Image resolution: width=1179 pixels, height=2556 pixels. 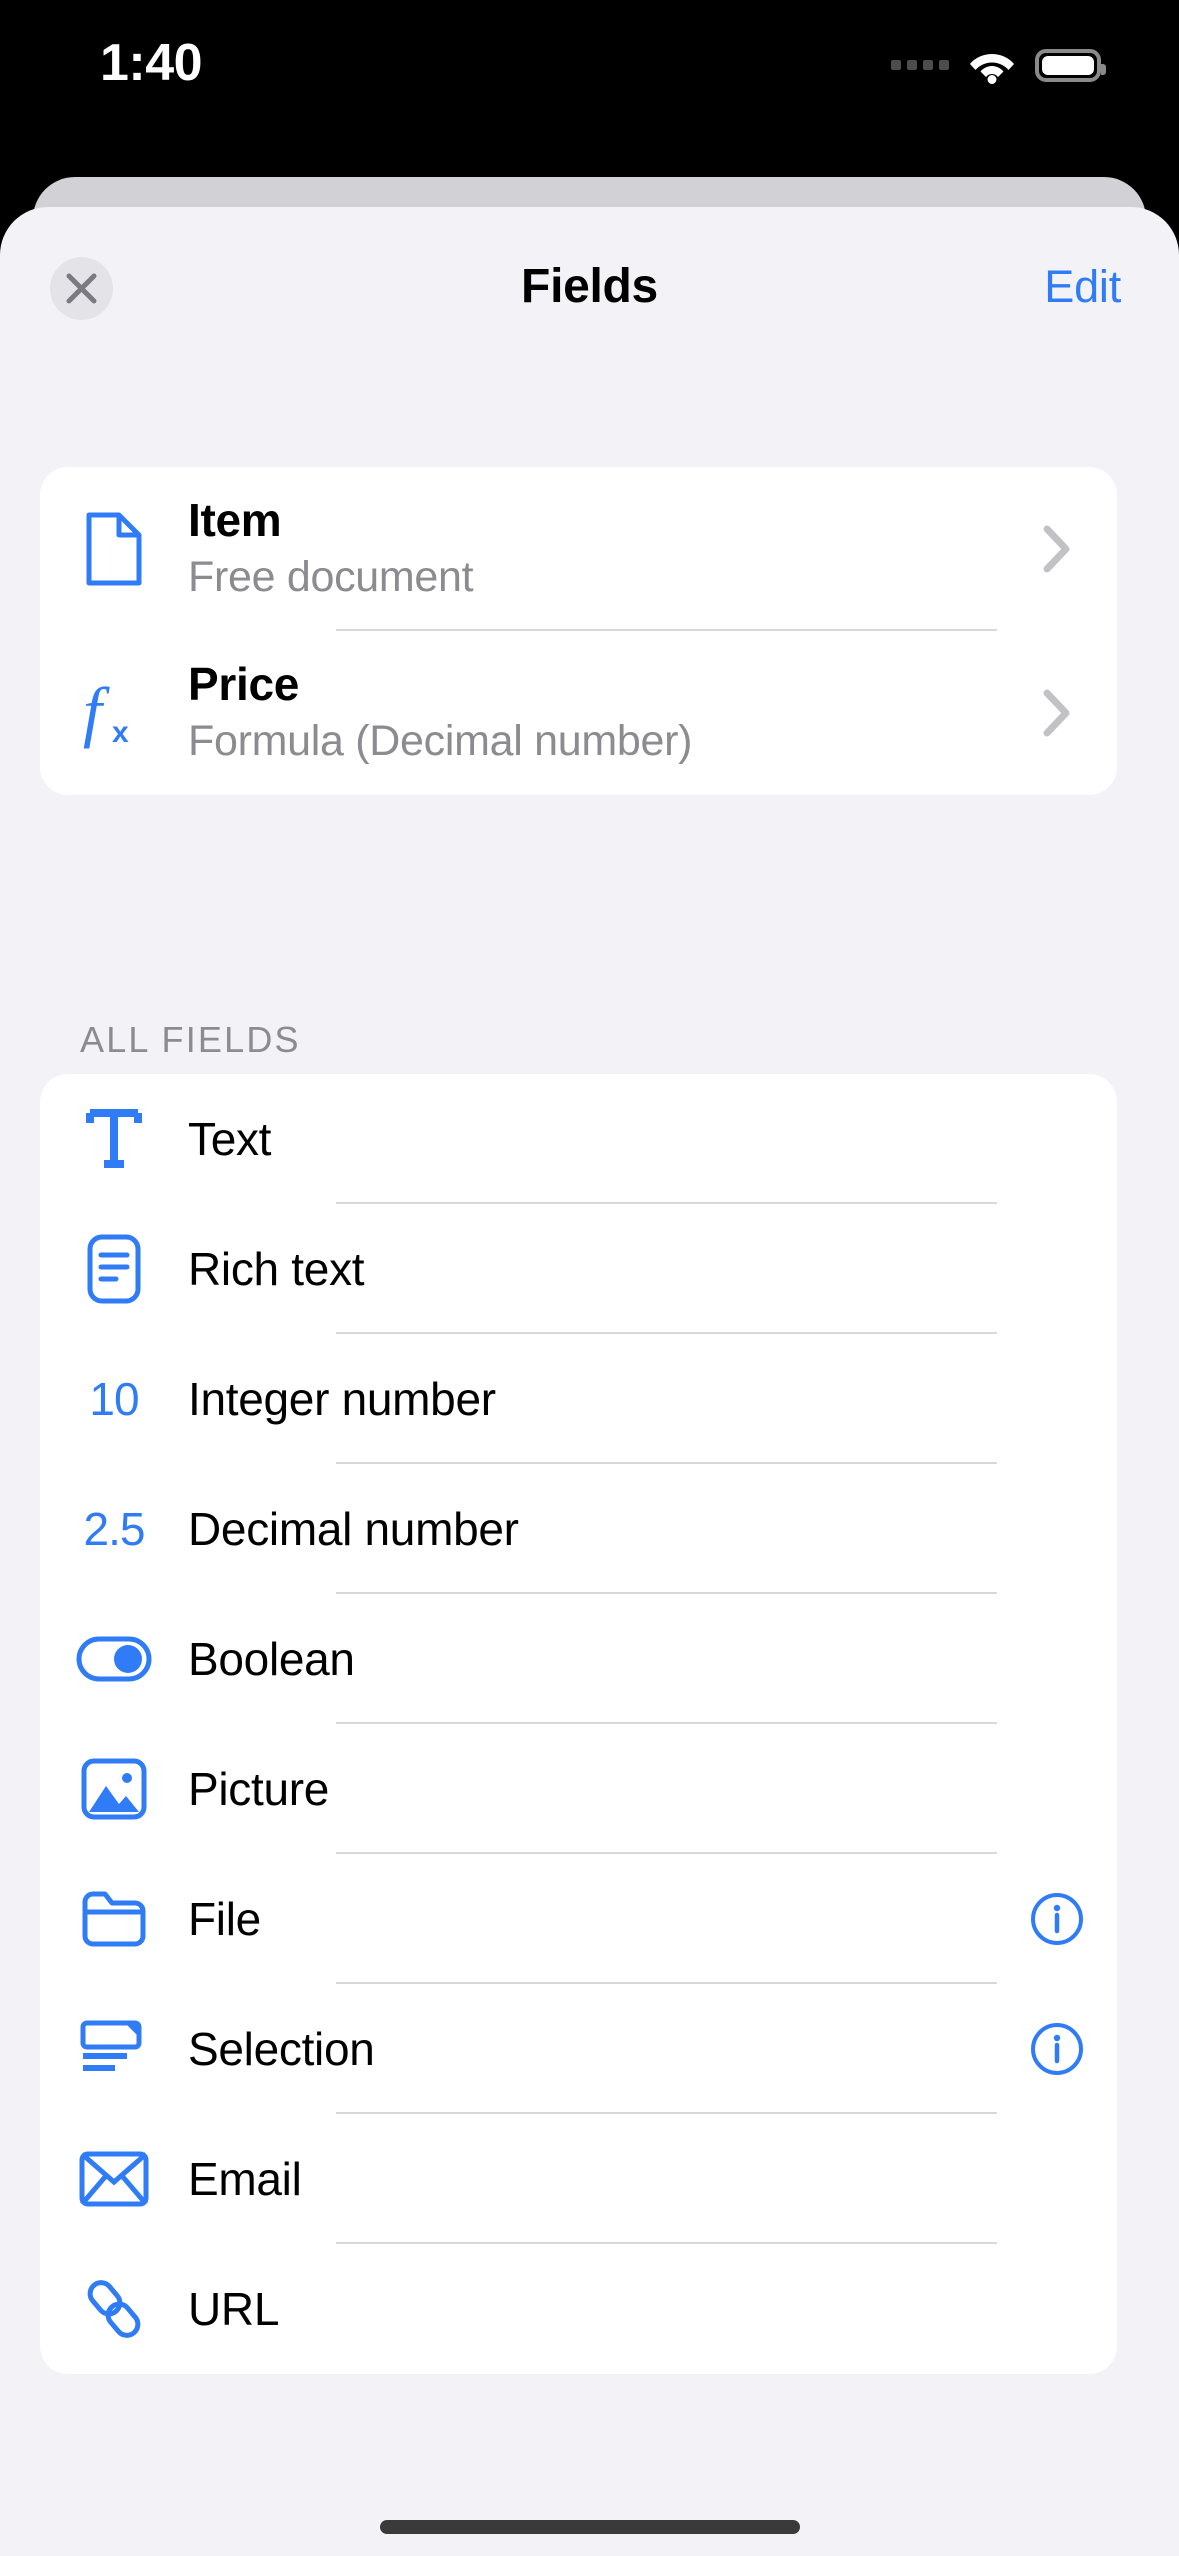 What do you see at coordinates (114, 1659) in the screenshot?
I see `toggle-switch-icon` at bounding box center [114, 1659].